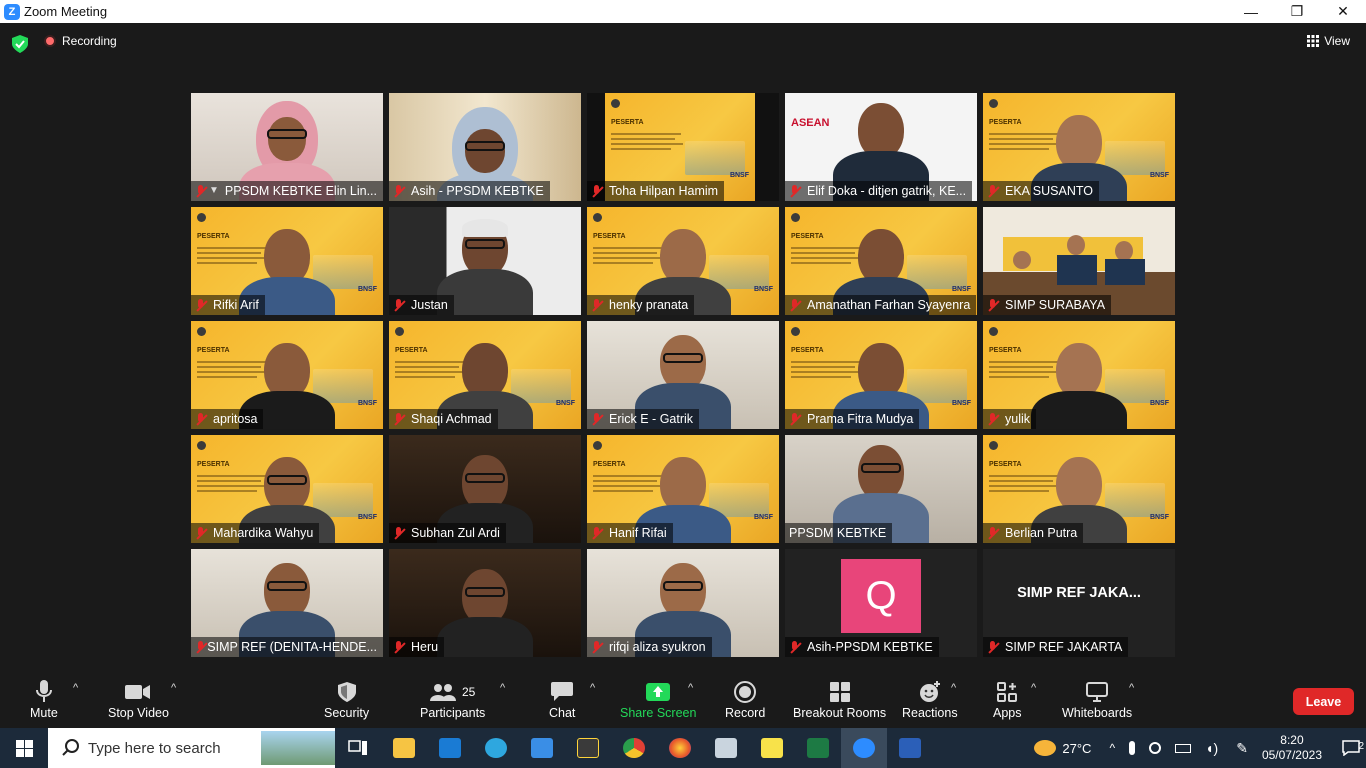 The image size is (1366, 768). What do you see at coordinates (683, 147) in the screenshot?
I see `participant-tile: PESERTA BNSF Toha Hilpan Hamim` at bounding box center [683, 147].